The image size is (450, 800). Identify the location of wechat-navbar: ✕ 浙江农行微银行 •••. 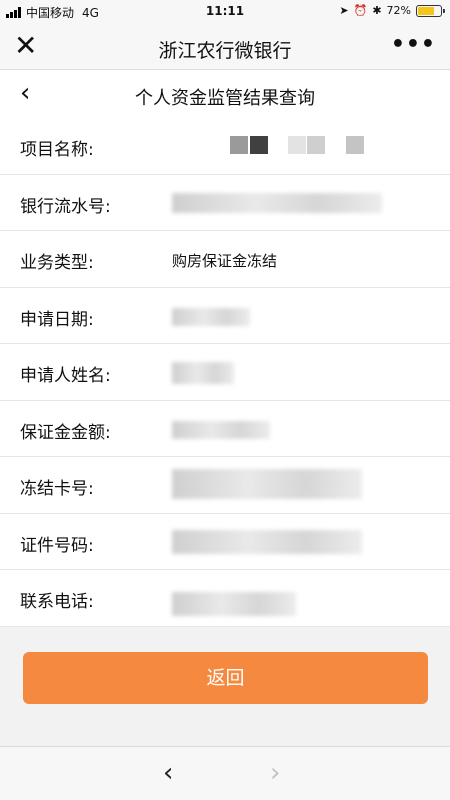
(225, 47).